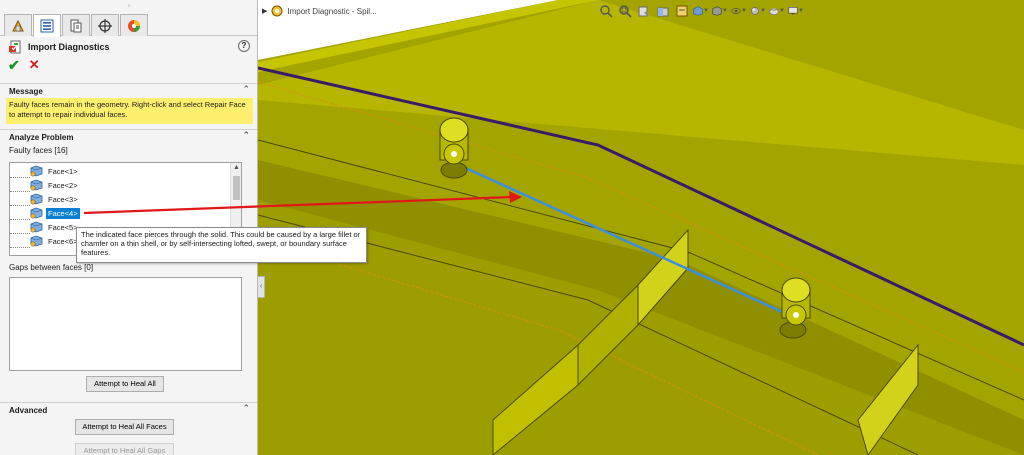  I want to click on display-style-button: ▼, so click(720, 11).